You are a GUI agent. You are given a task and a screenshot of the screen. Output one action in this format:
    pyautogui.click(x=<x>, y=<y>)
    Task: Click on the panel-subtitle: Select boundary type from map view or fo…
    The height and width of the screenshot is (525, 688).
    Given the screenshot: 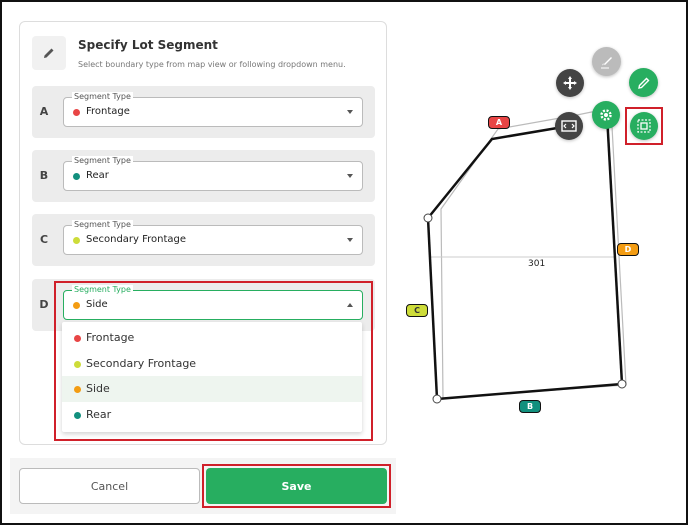 What is the action you would take?
    pyautogui.click(x=212, y=64)
    